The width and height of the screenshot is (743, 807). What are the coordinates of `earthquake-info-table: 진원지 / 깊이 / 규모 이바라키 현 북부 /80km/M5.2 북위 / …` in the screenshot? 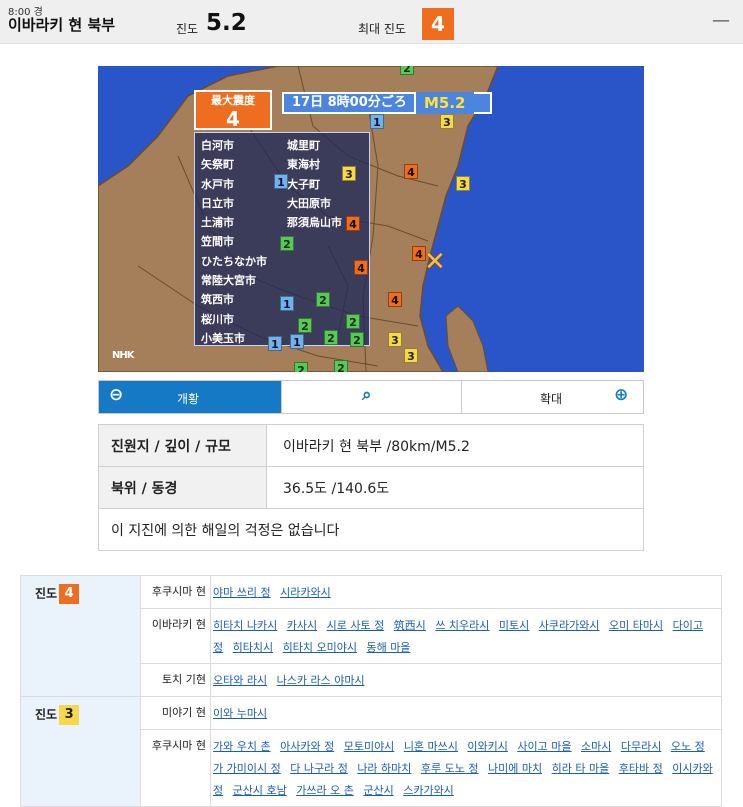 It's located at (371, 487).